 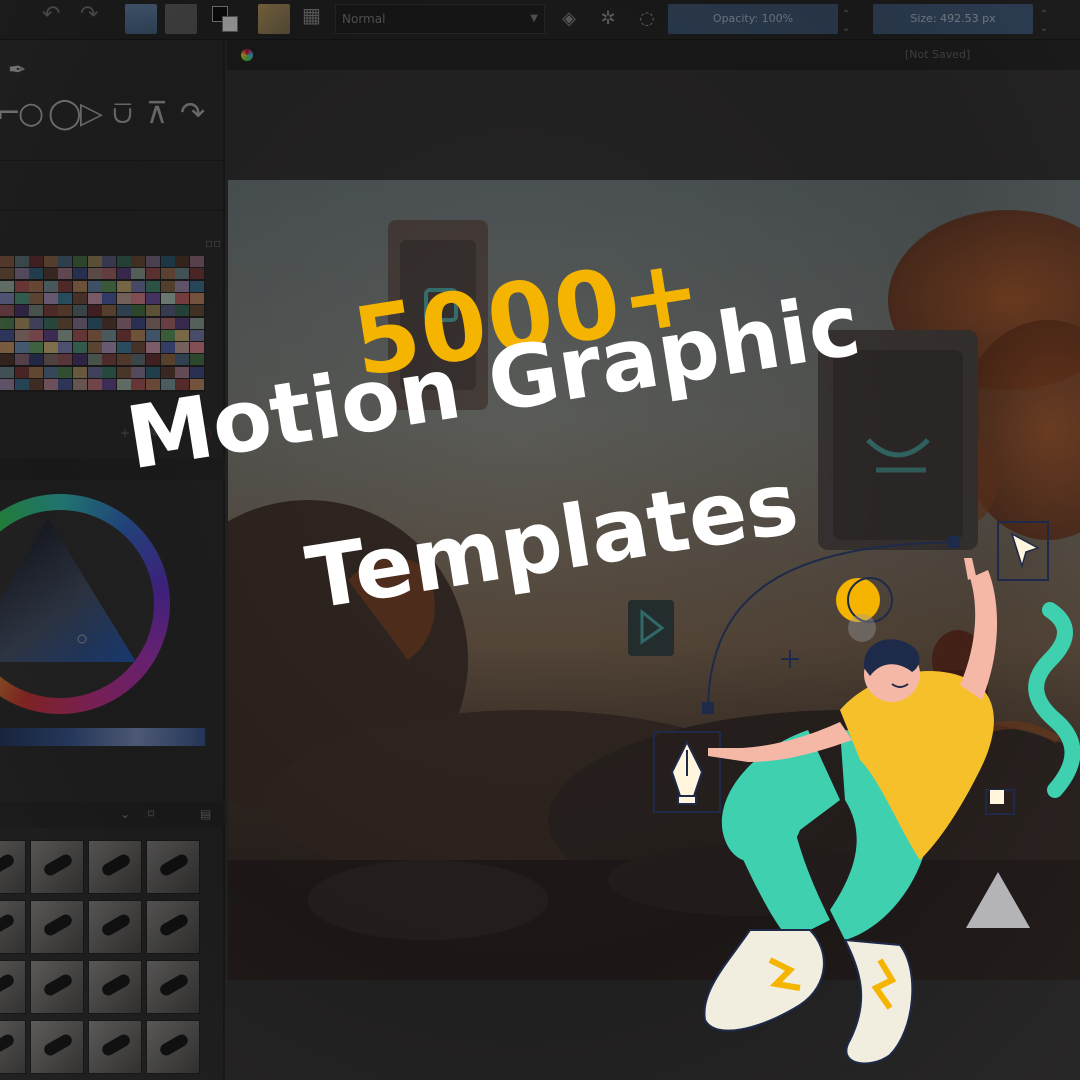 What do you see at coordinates (205, 814) in the screenshot?
I see `print-icon: ▤` at bounding box center [205, 814].